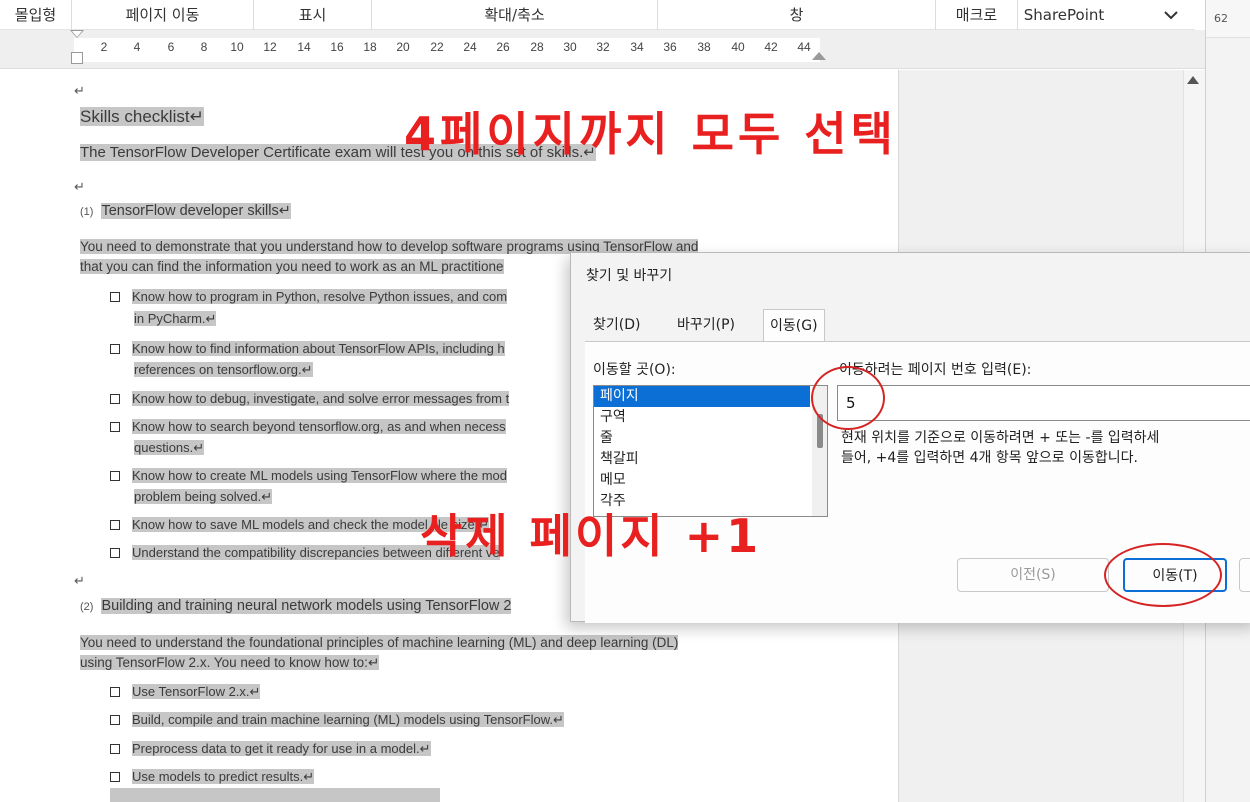 Image resolution: width=1250 pixels, height=802 pixels. I want to click on list-item-bookmark: 책갈피, so click(702, 459).